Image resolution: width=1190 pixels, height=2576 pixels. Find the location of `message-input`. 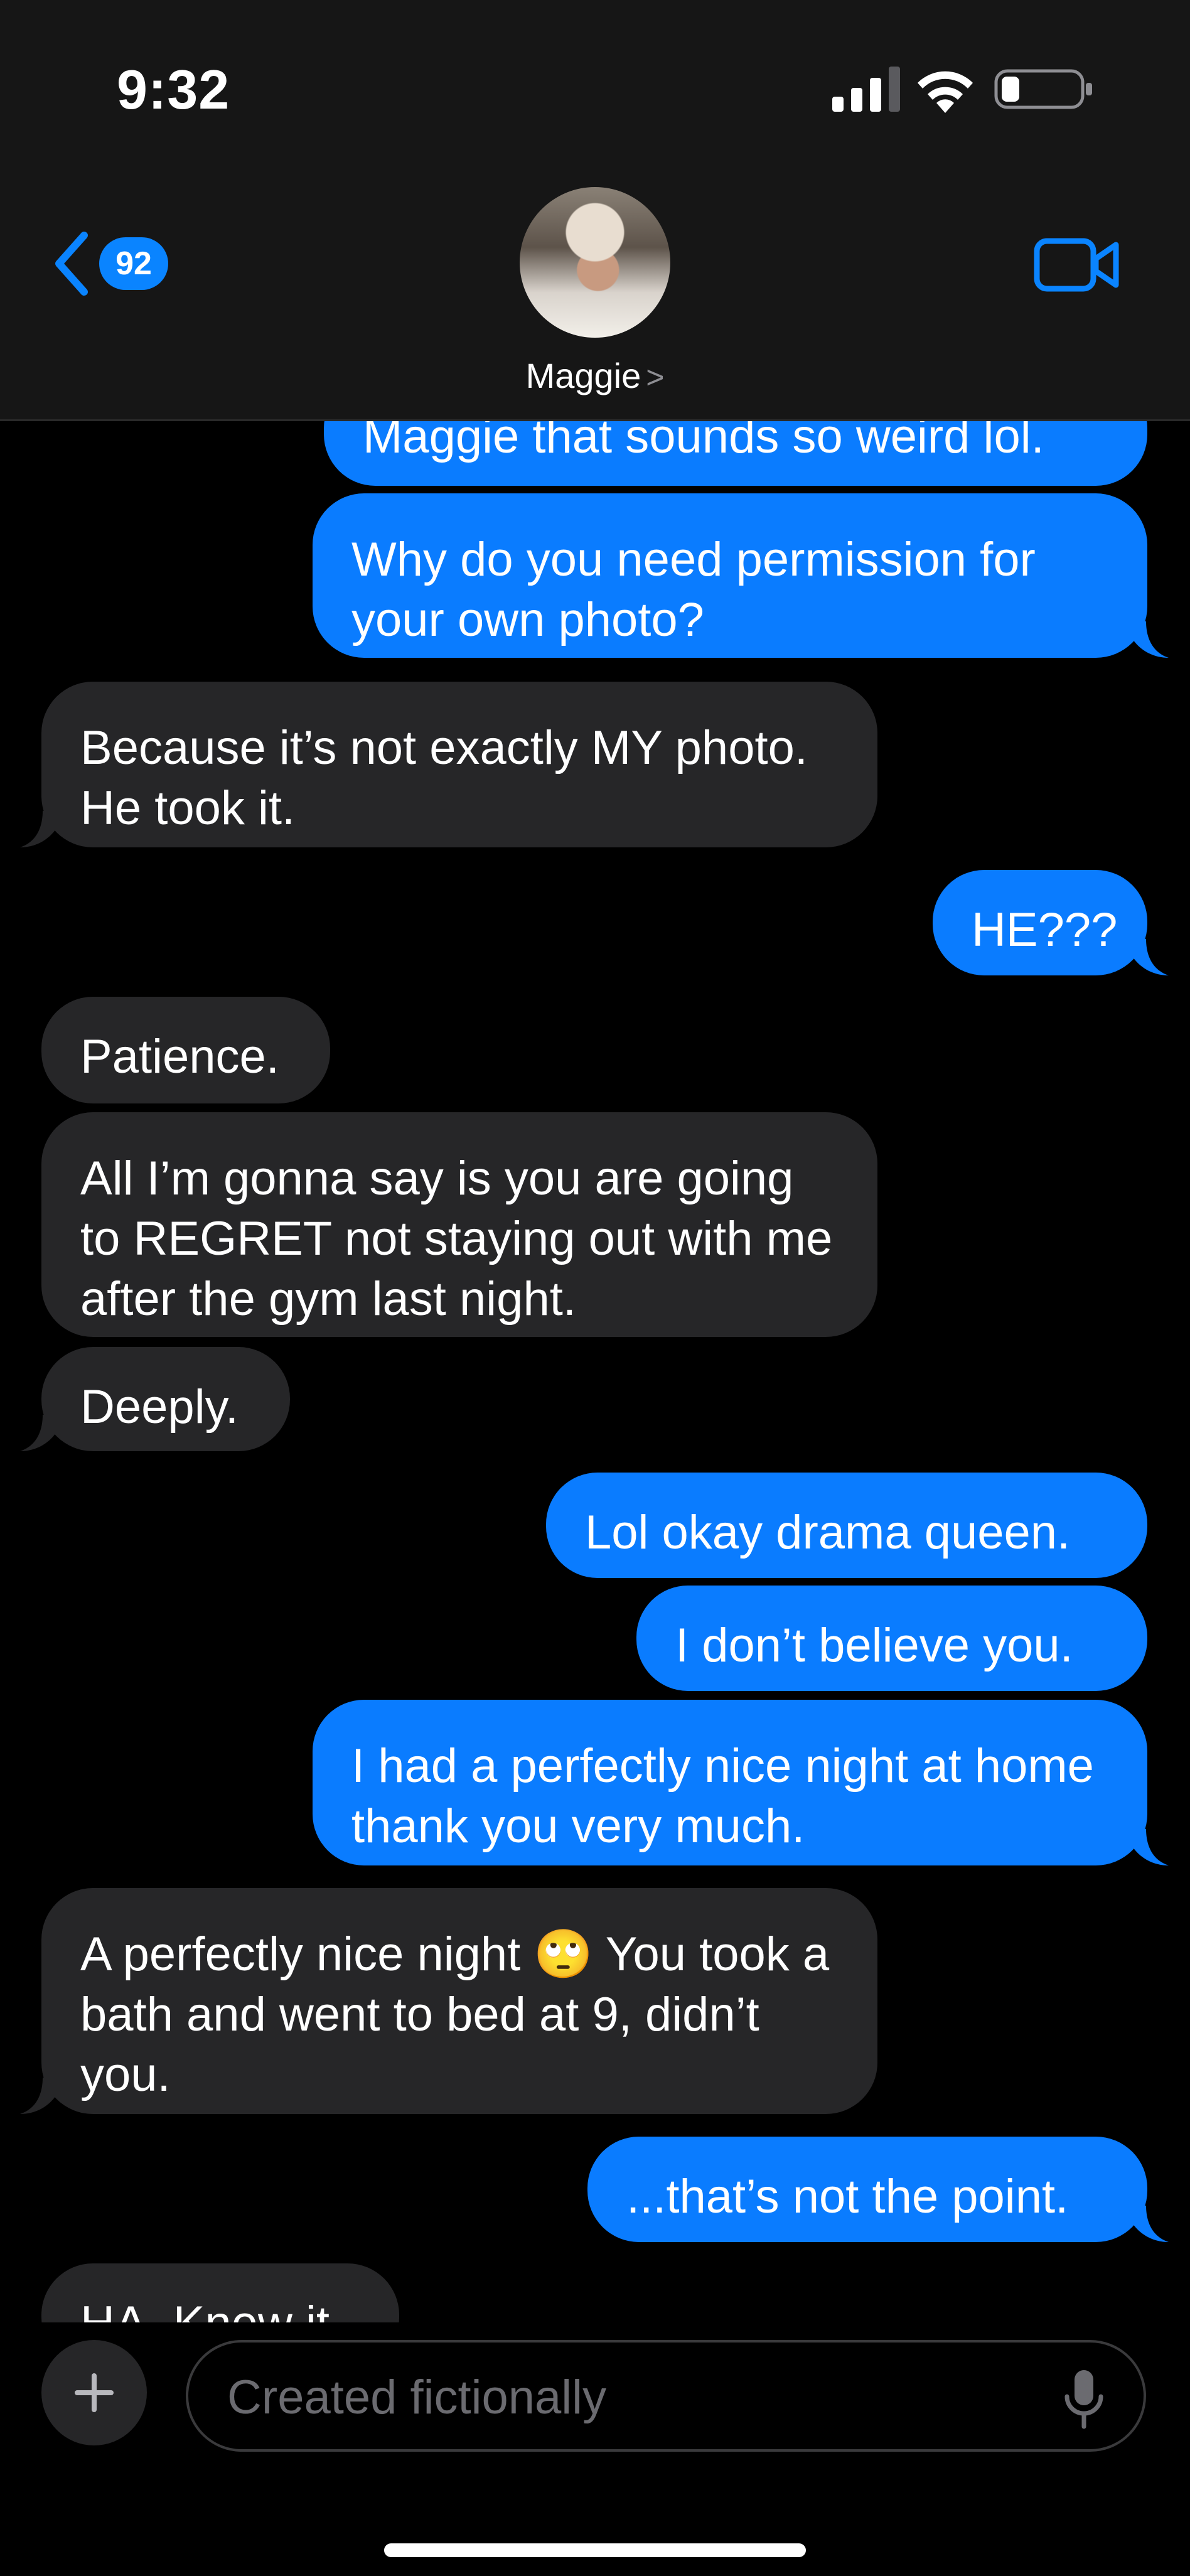

message-input is located at coordinates (635, 2397).